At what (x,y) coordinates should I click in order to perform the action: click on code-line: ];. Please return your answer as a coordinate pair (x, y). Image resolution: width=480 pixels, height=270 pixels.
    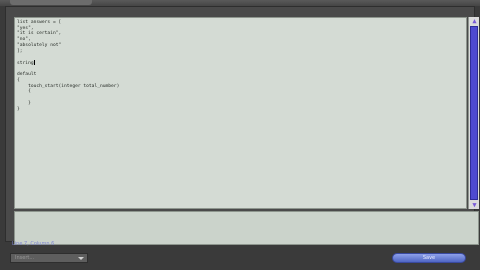
    Looking at the image, I should click on (20, 51).